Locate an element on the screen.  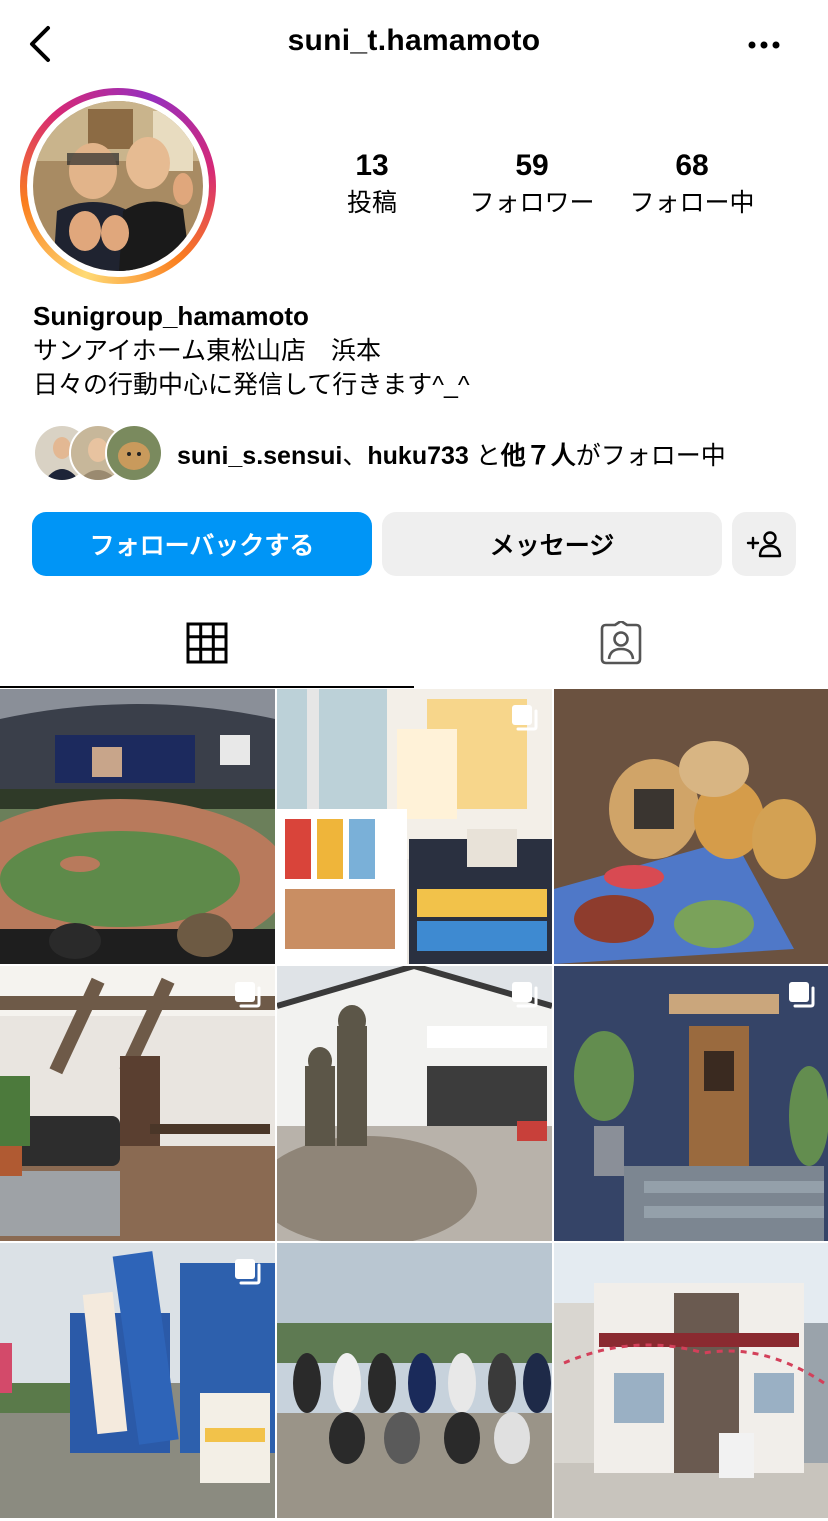
message-button: メッセージ is located at coordinates (552, 544).